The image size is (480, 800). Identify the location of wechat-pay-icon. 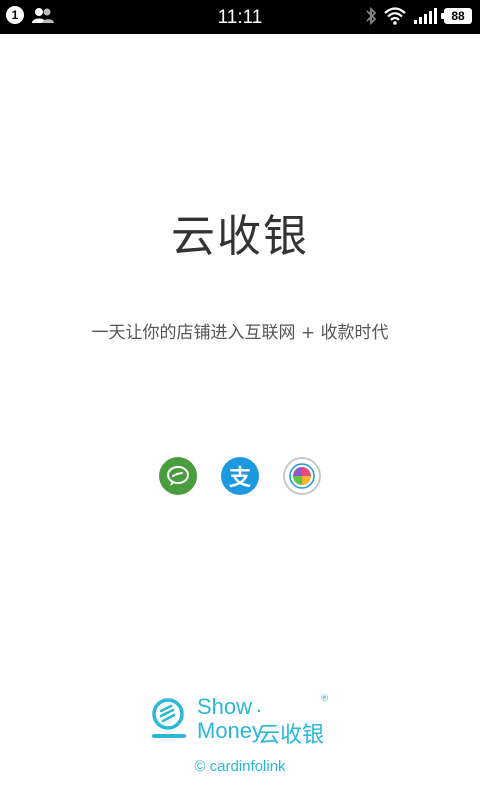
(178, 476).